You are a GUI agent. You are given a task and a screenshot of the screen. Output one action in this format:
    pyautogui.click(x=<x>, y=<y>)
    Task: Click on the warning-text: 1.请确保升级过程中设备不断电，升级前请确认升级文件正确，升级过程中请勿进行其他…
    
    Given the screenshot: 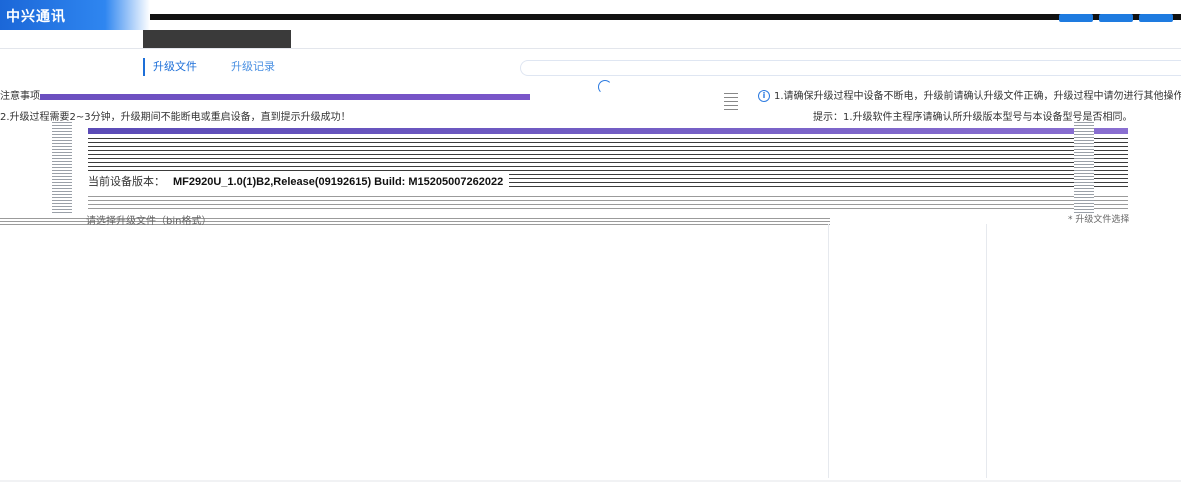 What is the action you would take?
    pyautogui.click(x=977, y=96)
    